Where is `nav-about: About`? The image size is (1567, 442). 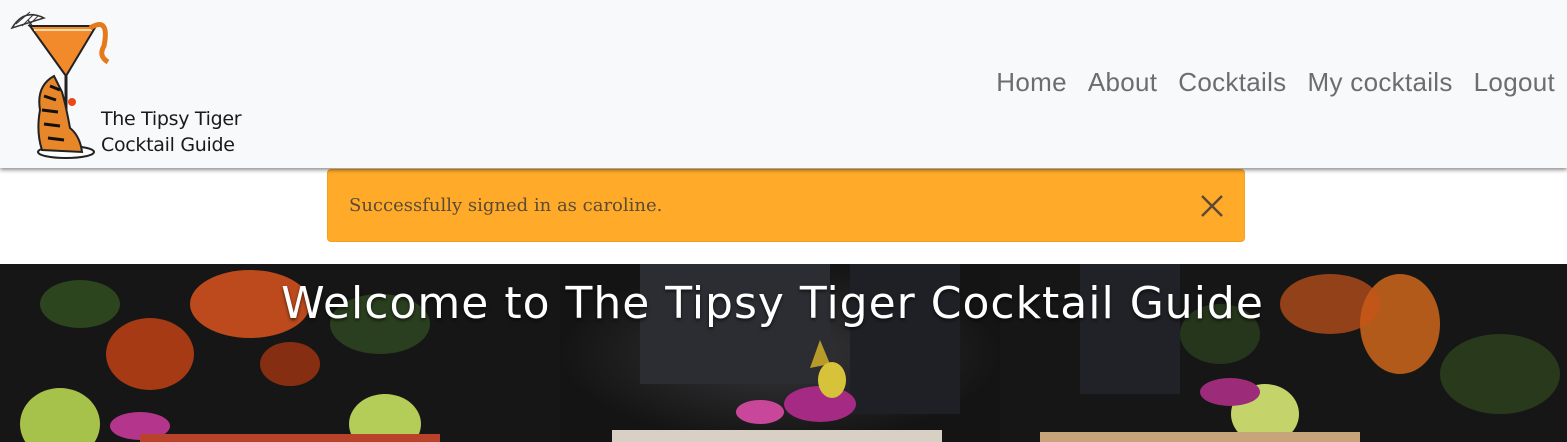
nav-about: About is located at coordinates (1122, 82).